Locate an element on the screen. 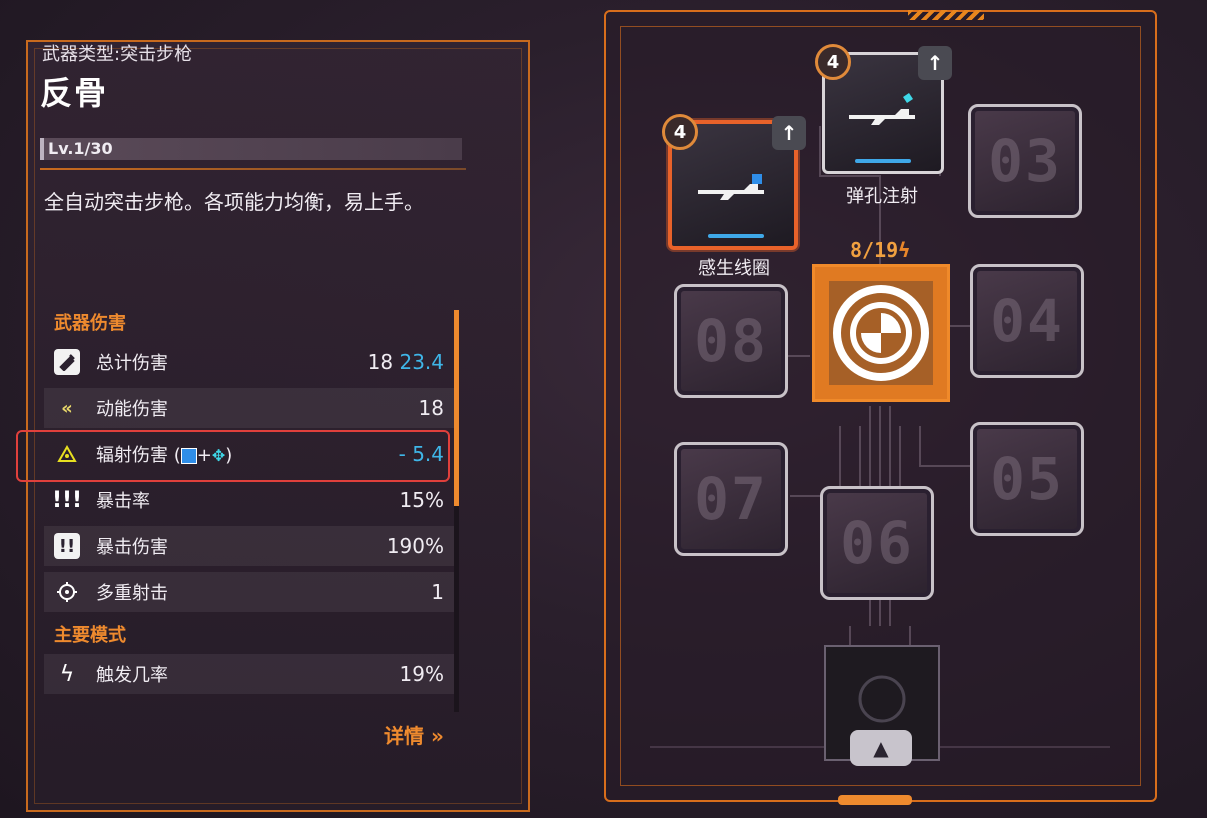 The width and height of the screenshot is (1207, 818). modded-value: 23.4 is located at coordinates (421, 362).